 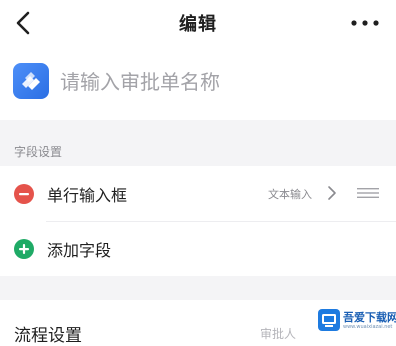 What do you see at coordinates (332, 193) in the screenshot?
I see `chevron-right-icon` at bounding box center [332, 193].